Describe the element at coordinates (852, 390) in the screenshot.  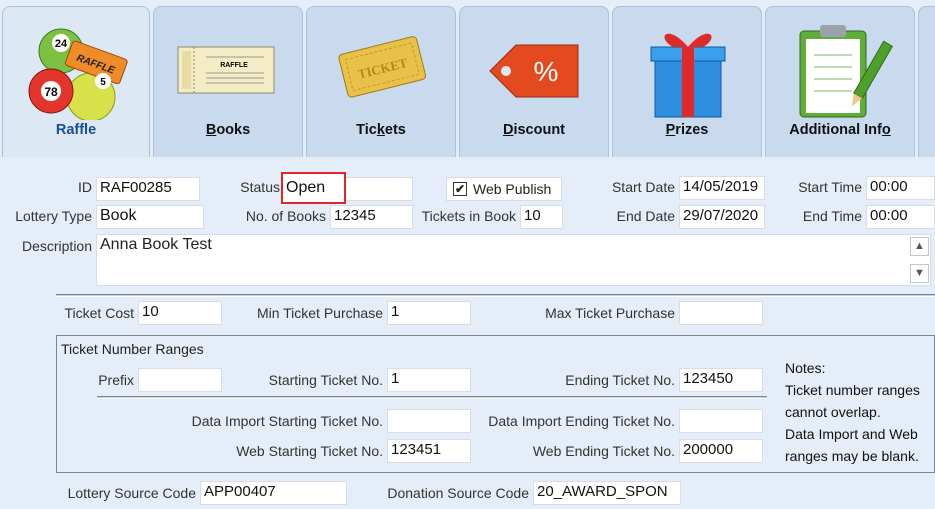
I see `notes-line: Ticket number ranges` at that location.